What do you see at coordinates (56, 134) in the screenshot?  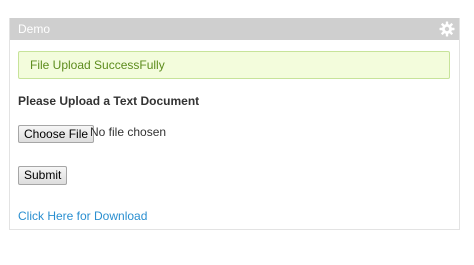 I see `choose-file-button: Choose File` at bounding box center [56, 134].